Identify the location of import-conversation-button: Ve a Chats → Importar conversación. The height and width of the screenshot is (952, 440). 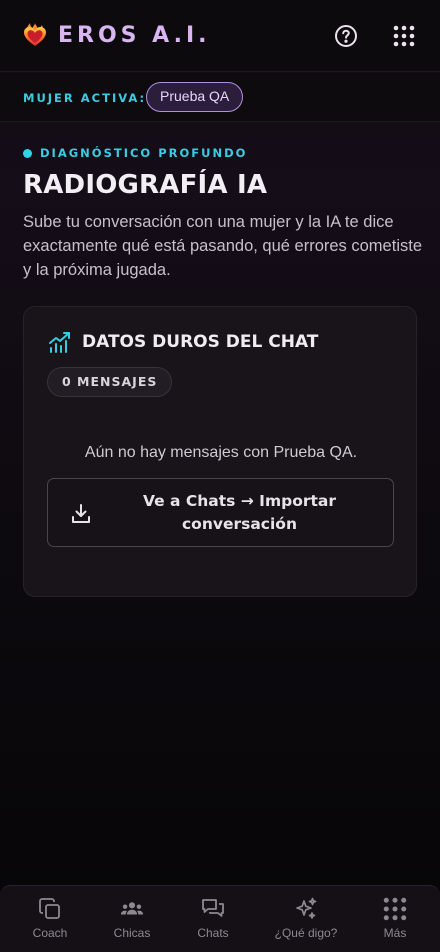
(220, 512).